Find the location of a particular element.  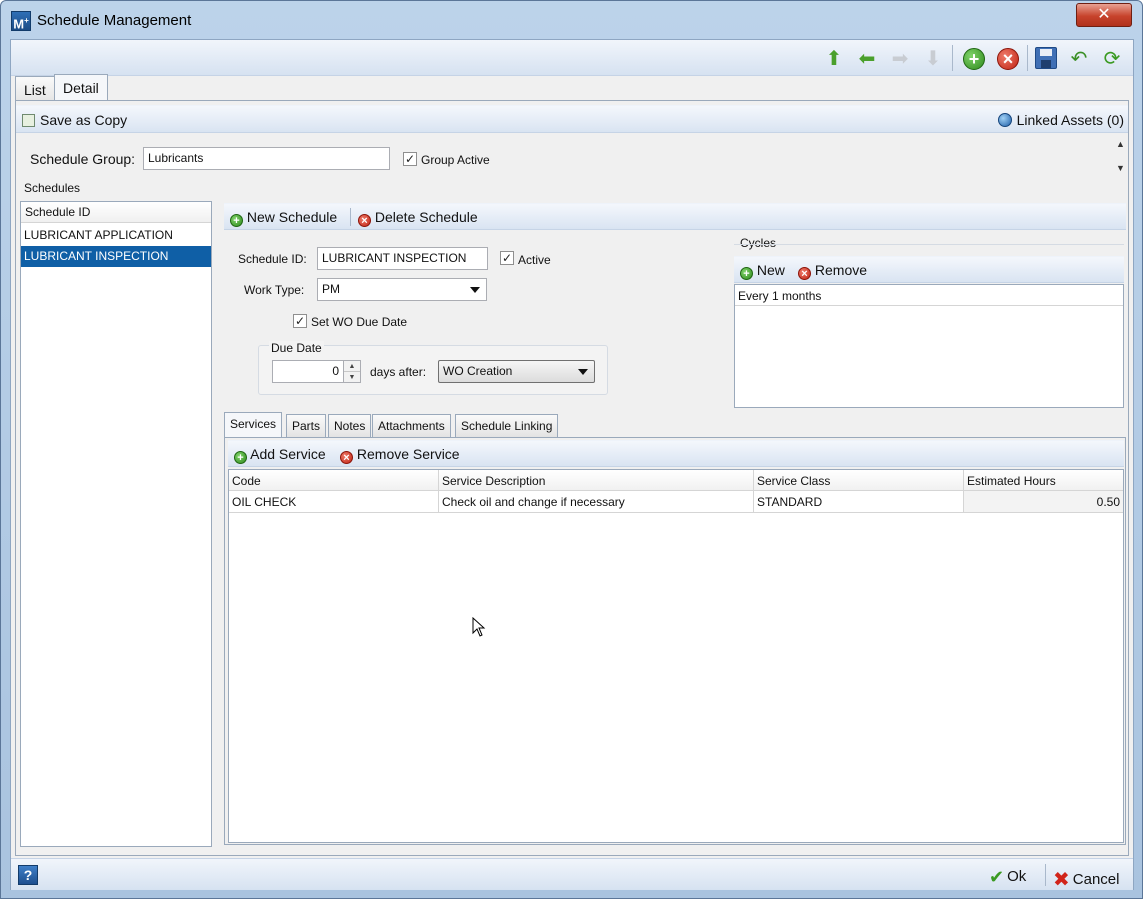

column-header-service-class: Service Class is located at coordinates (859, 480).